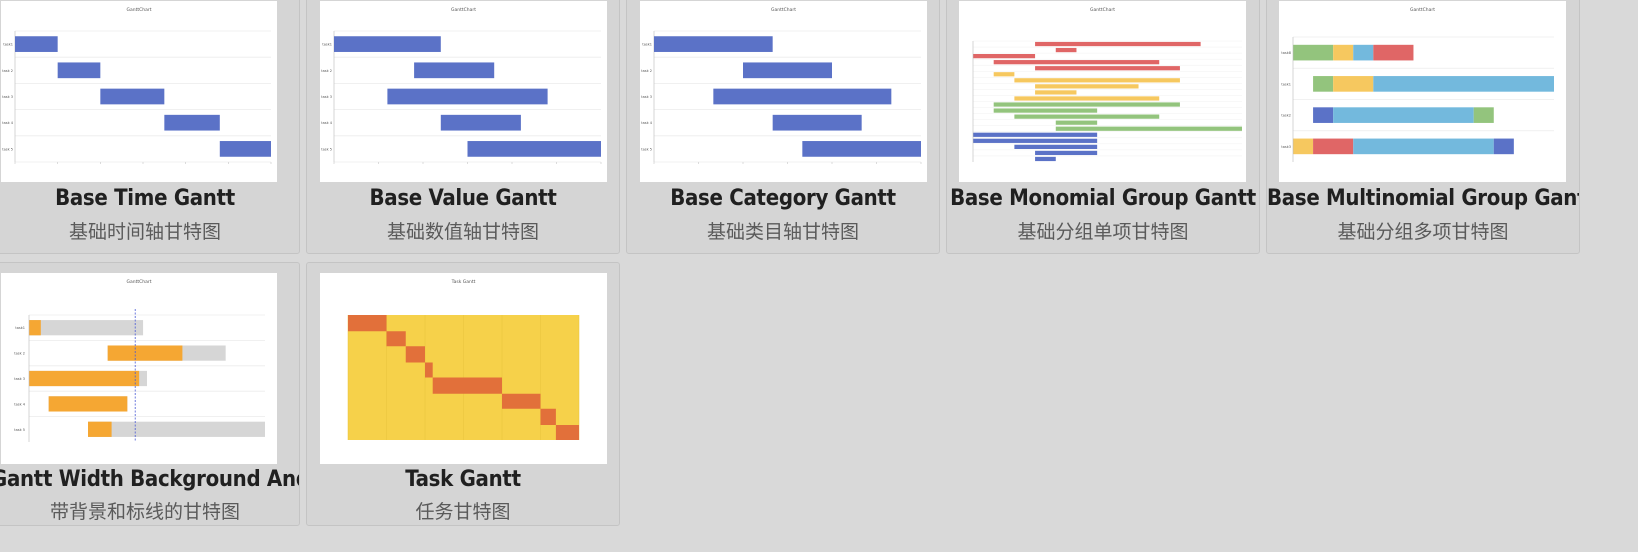  Describe the element at coordinates (1423, 232) in the screenshot. I see `card-subtitle: 基础分组多项甘特图` at that location.